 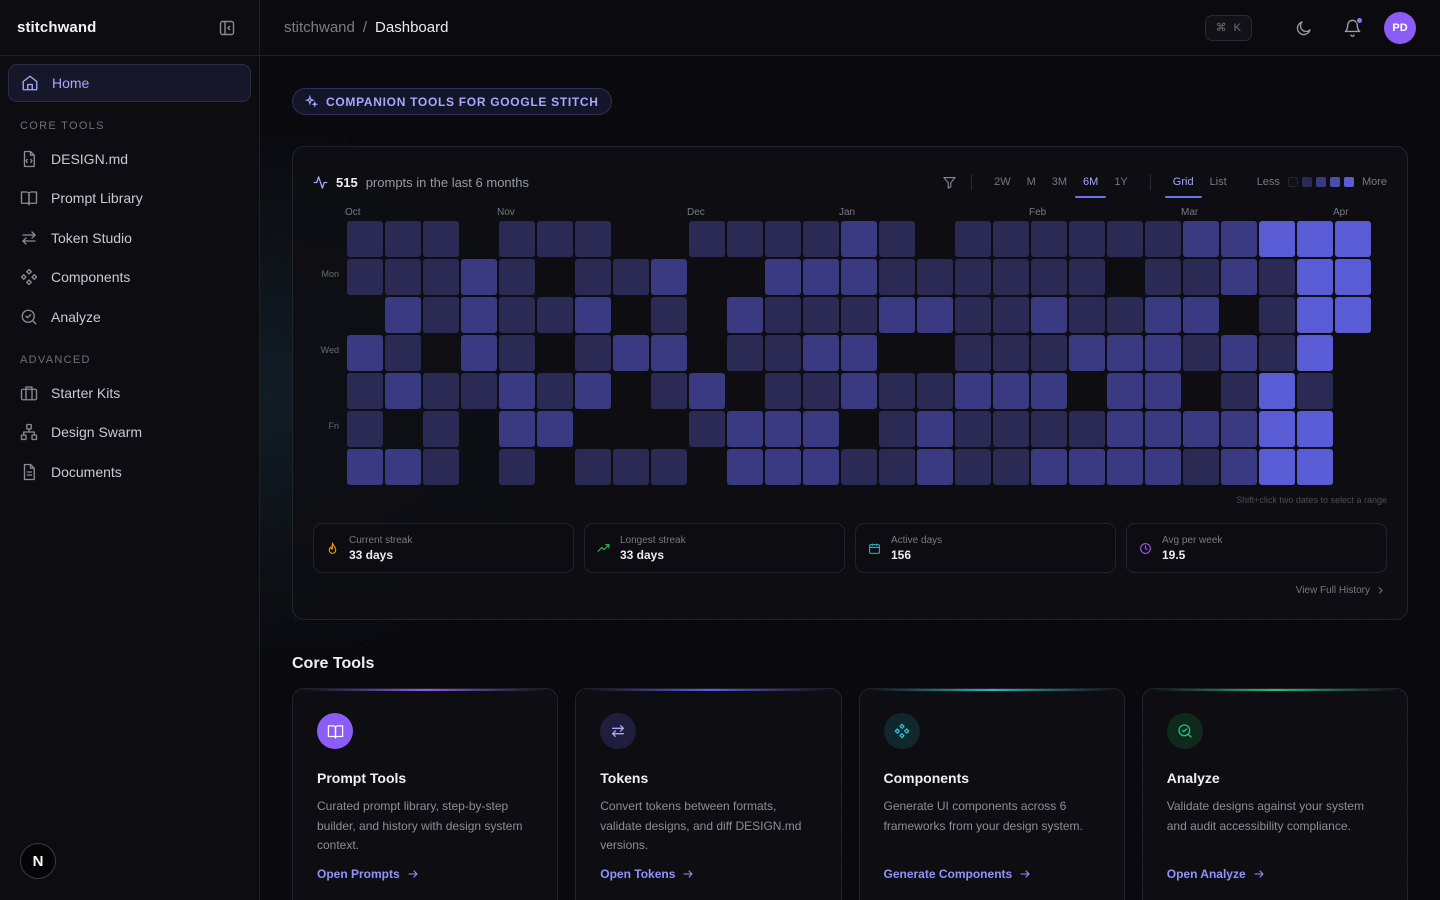 What do you see at coordinates (129, 238) in the screenshot?
I see `sidebar-item-token-studio: Token Studio` at bounding box center [129, 238].